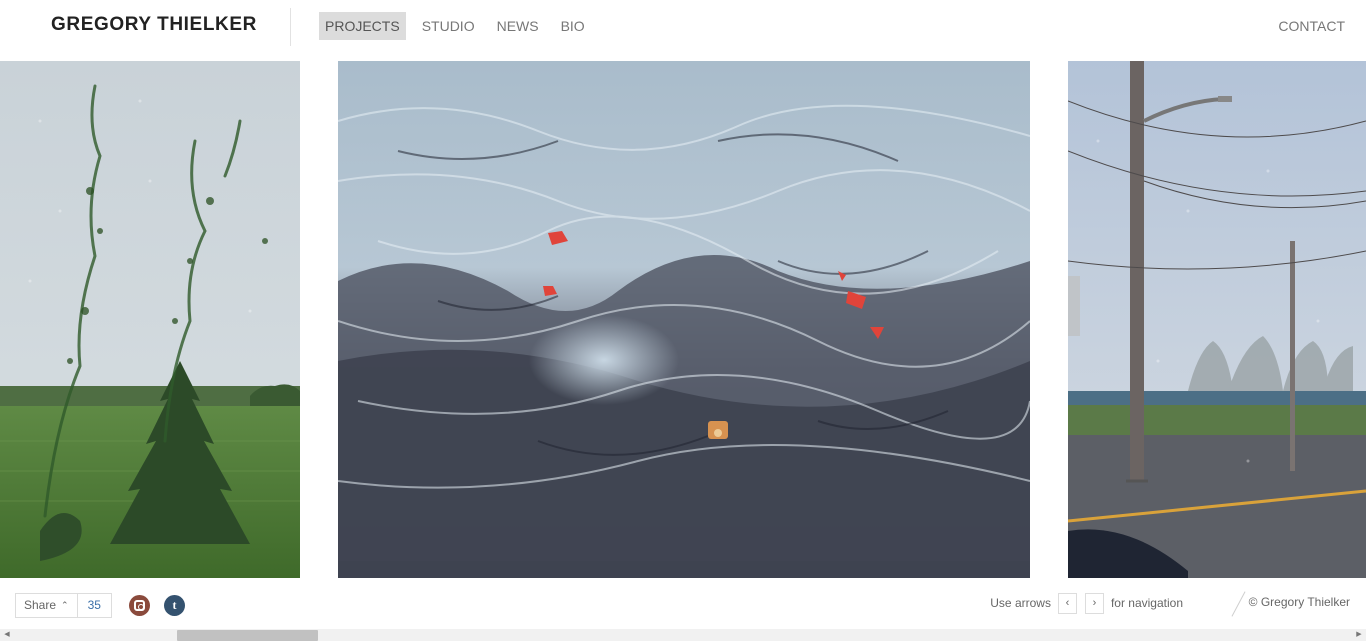  Describe the element at coordinates (683, 635) in the screenshot. I see `horizontal-scrollbar: ◀ ▶` at that location.